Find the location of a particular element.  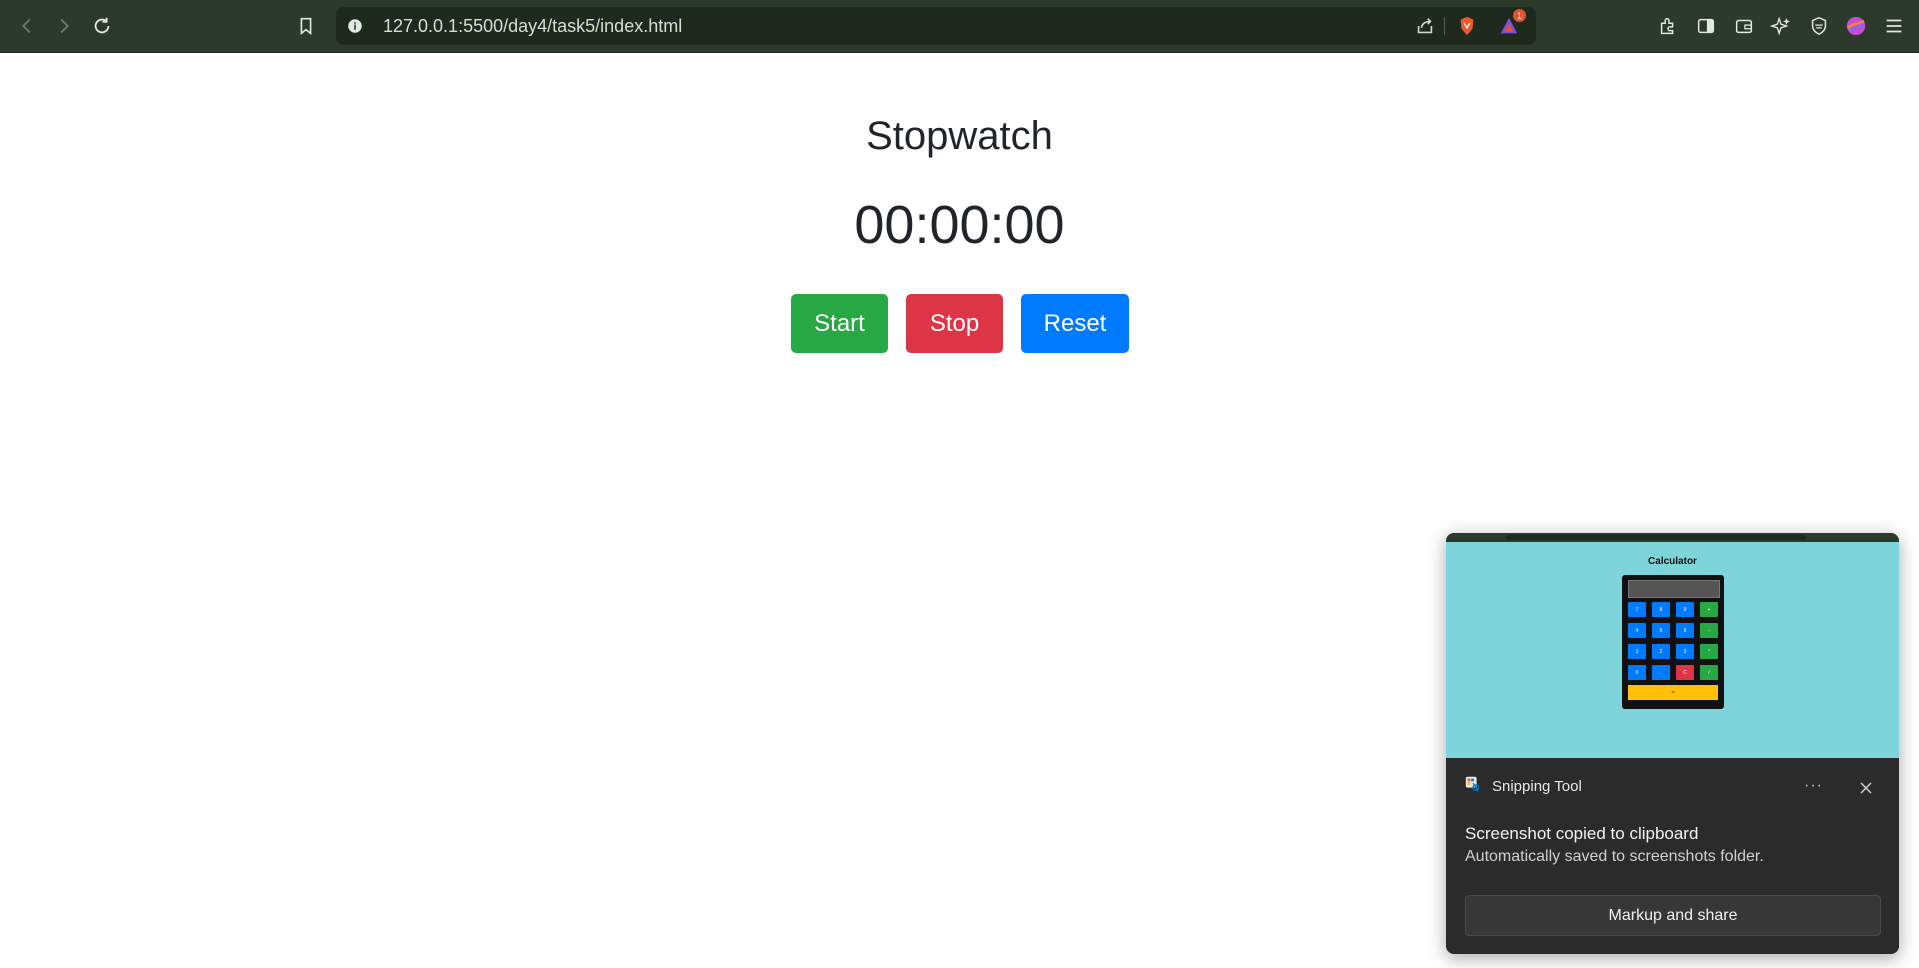

rewards-badge: 1 is located at coordinates (1519, 15).